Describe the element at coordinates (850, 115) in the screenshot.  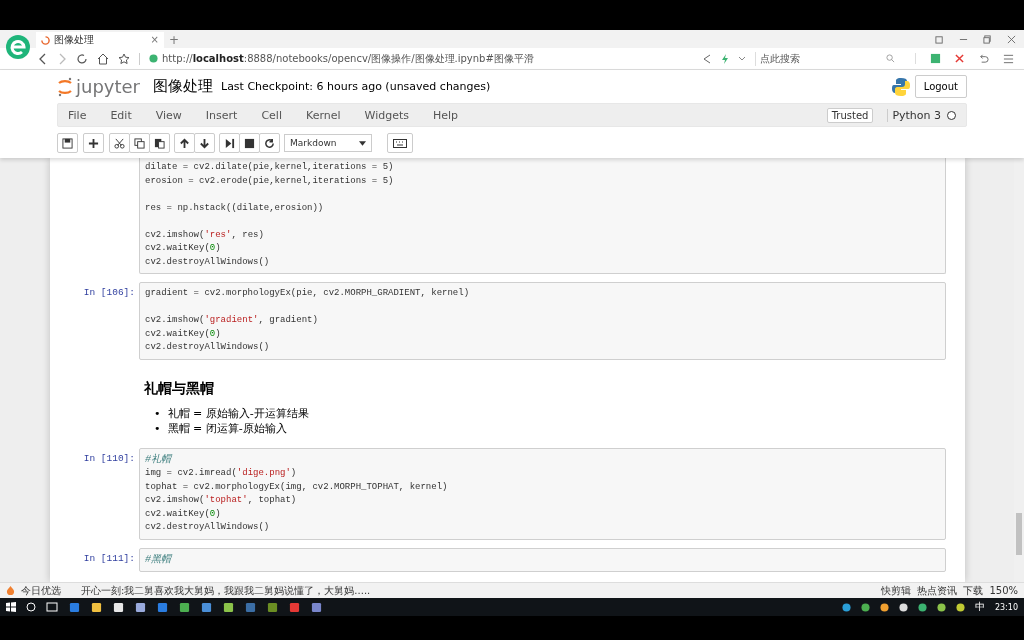
I see `trusted-badge: Trusted` at that location.